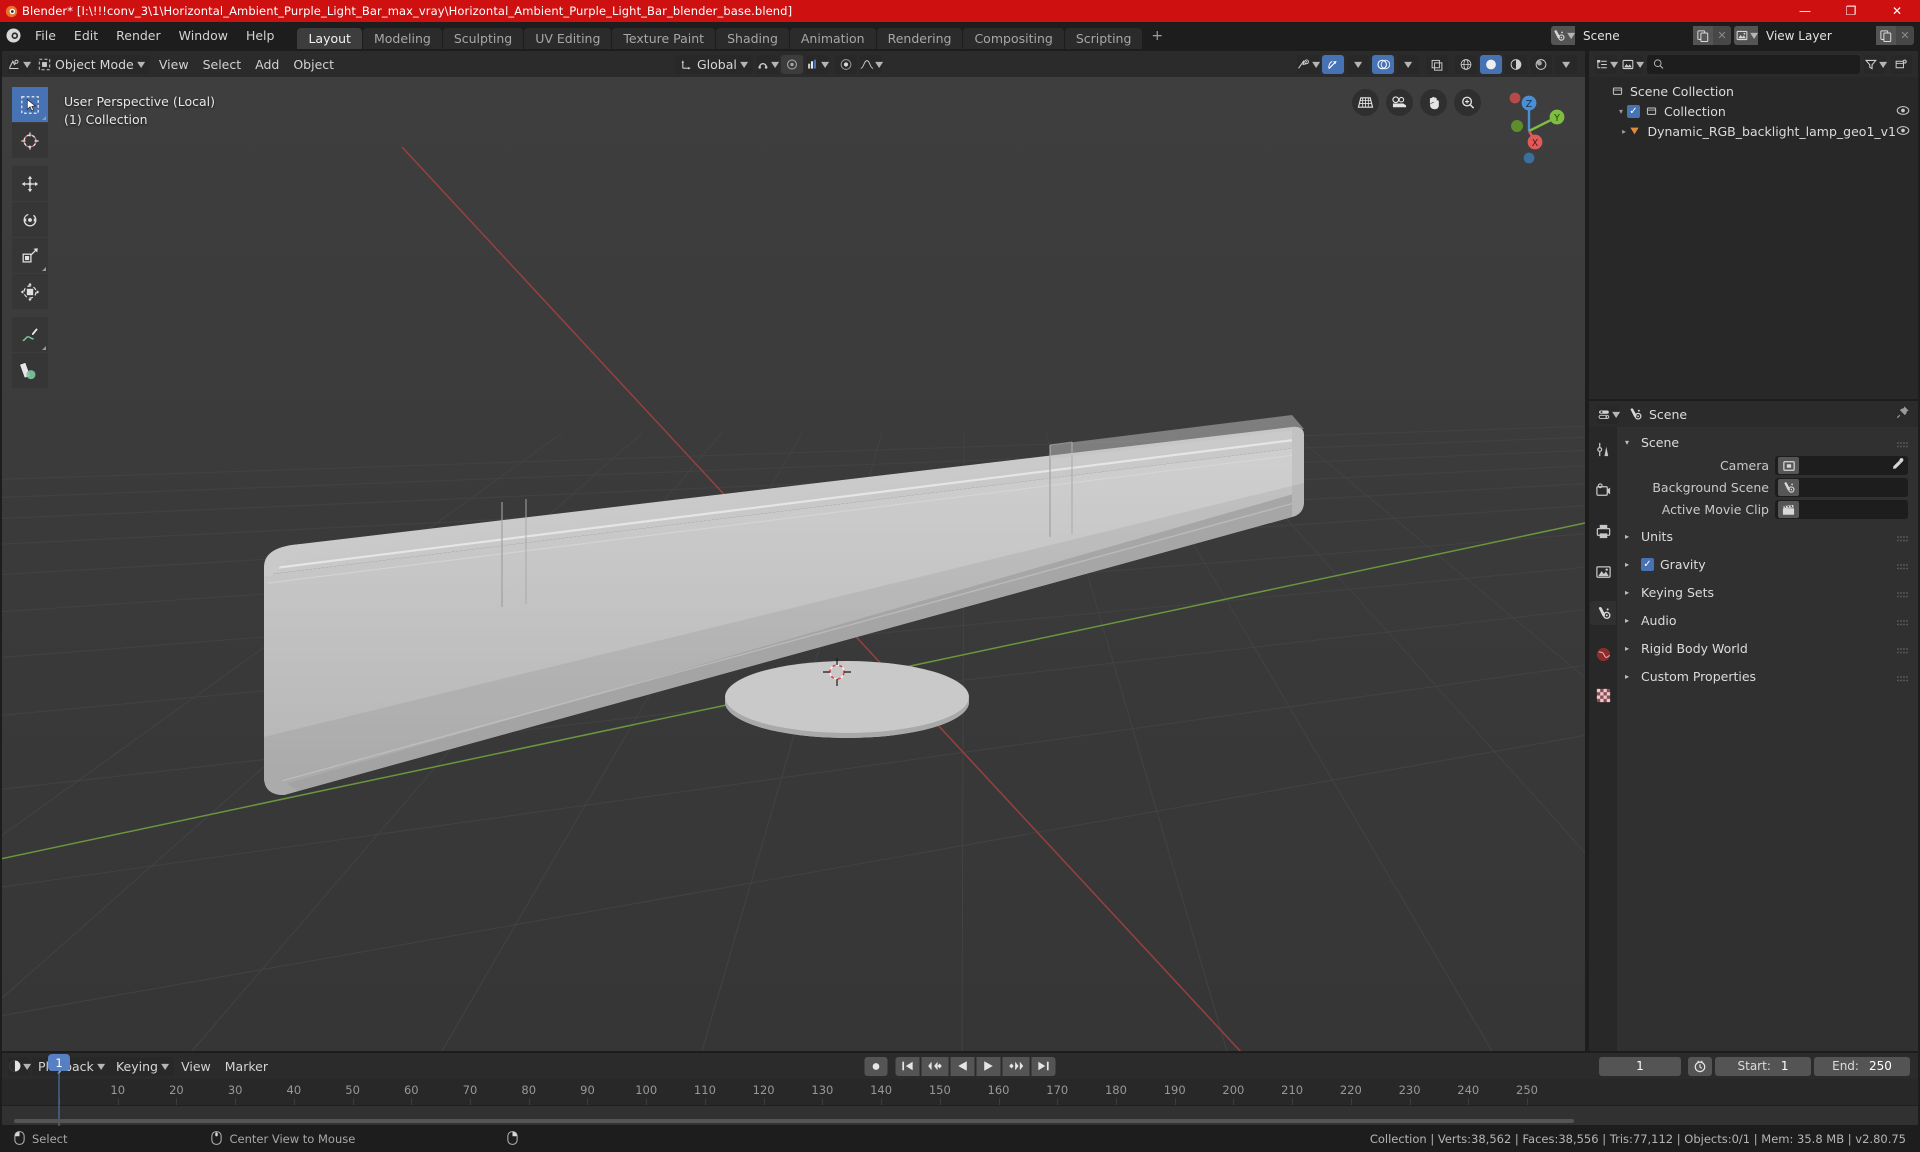  What do you see at coordinates (792, 64) in the screenshot?
I see `proportional-edit-icon` at bounding box center [792, 64].